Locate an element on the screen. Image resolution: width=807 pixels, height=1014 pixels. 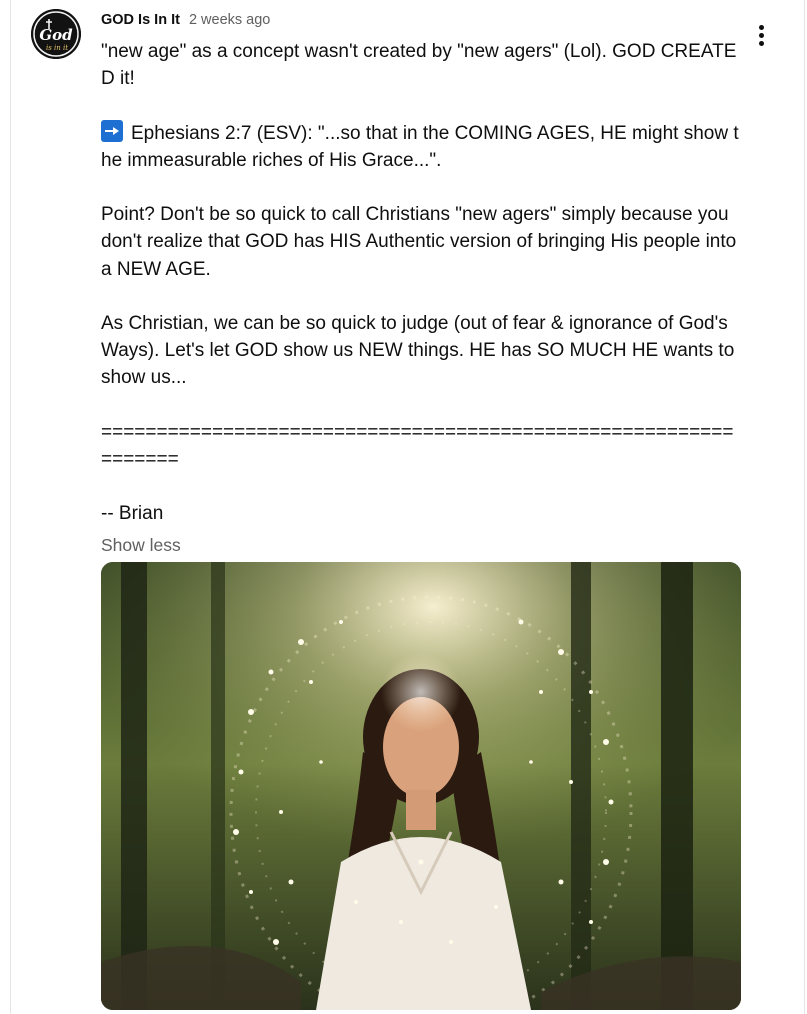
channel-avatar: God is in it is located at coordinates (56, 34).